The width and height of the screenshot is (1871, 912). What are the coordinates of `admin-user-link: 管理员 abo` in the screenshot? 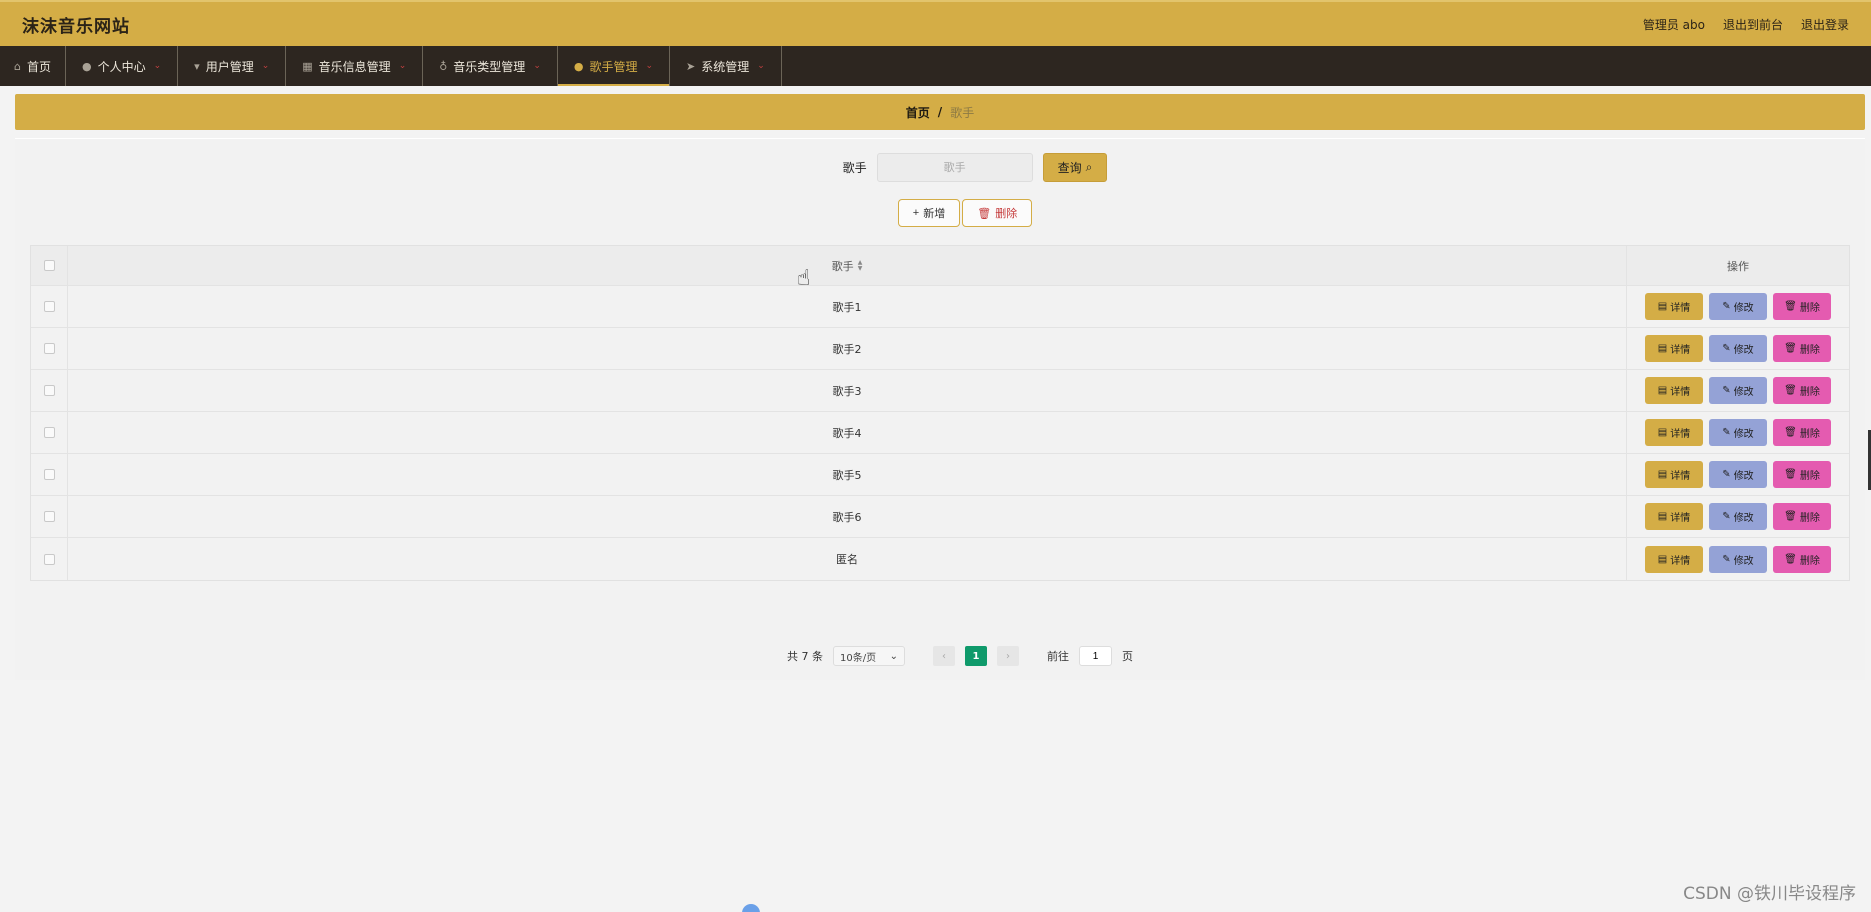 It's located at (1674, 24).